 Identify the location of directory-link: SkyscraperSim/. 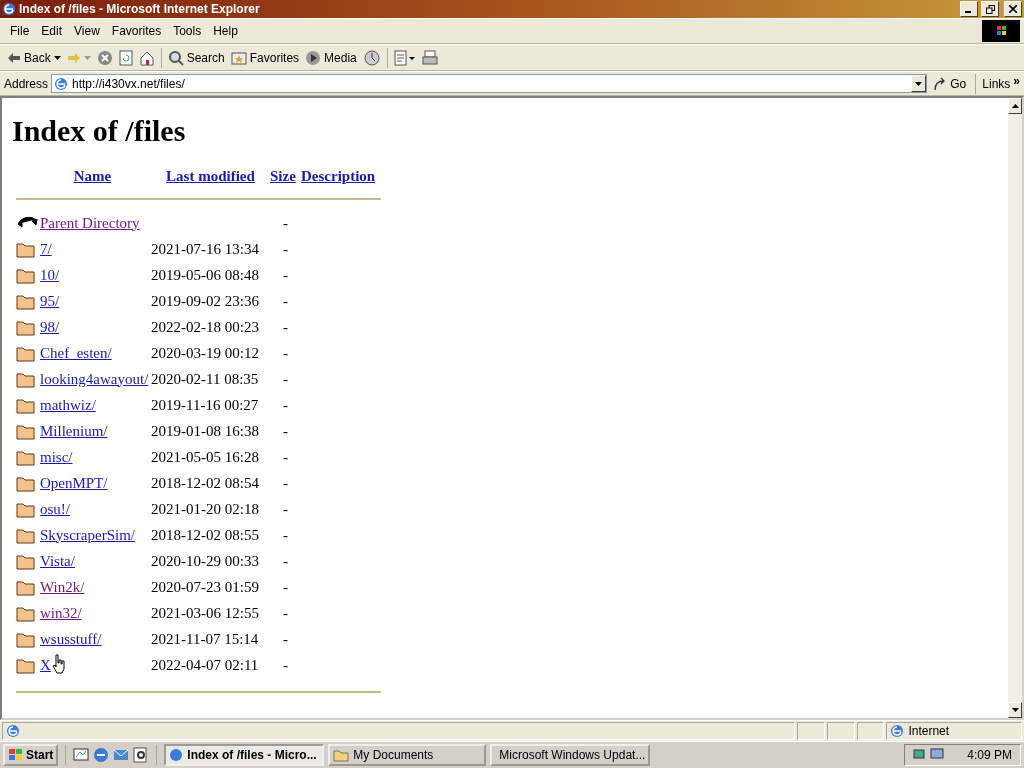
(87, 535).